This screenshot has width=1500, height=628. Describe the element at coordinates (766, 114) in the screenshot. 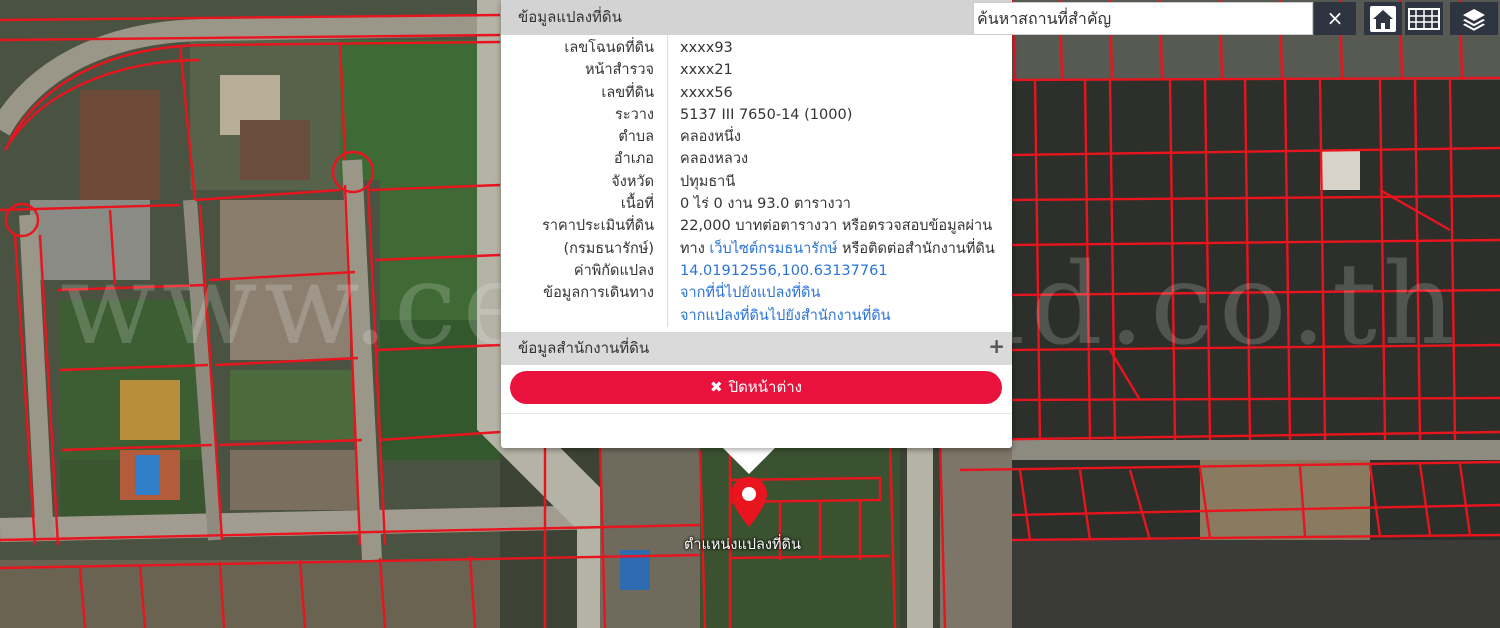

I see `row-value: 5137 III 7650-14 (1000)` at that location.